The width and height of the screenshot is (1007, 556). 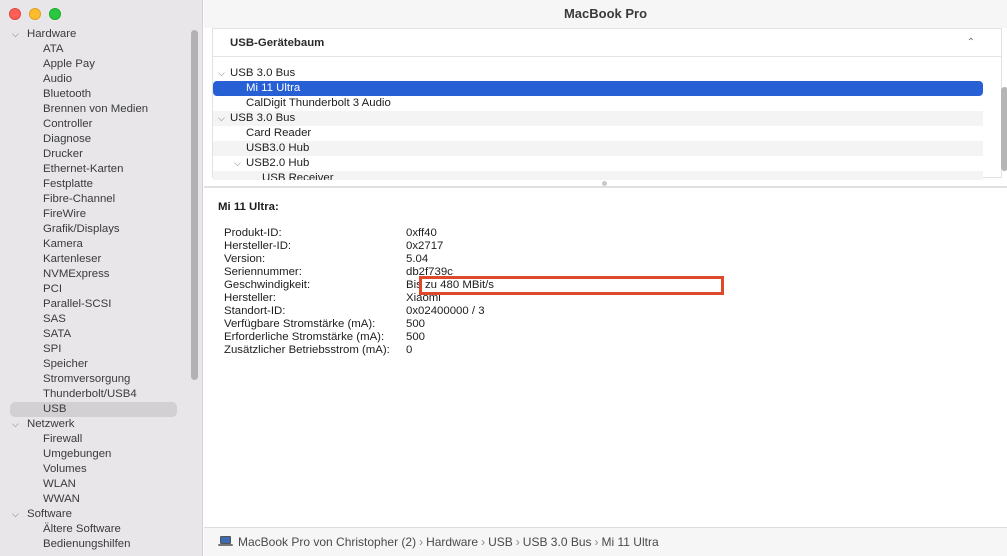 I want to click on minimize-window-button, so click(x=35, y=14).